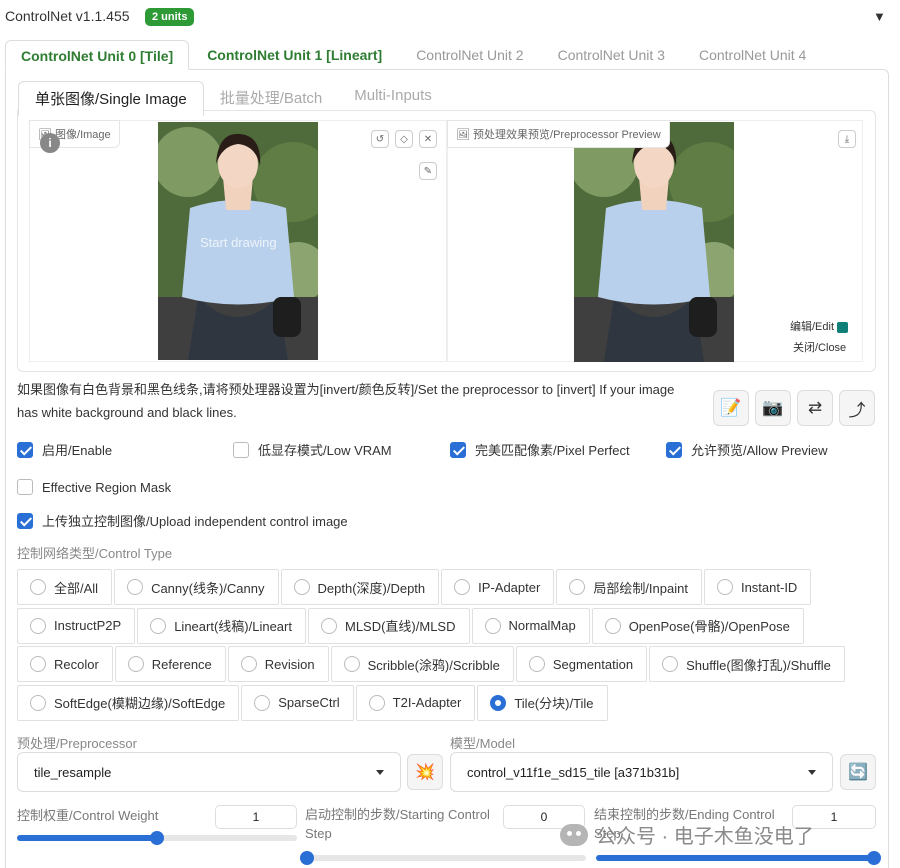 This screenshot has width=900, height=868. I want to click on radio-canny: Canny(线条)/Canny, so click(196, 587).